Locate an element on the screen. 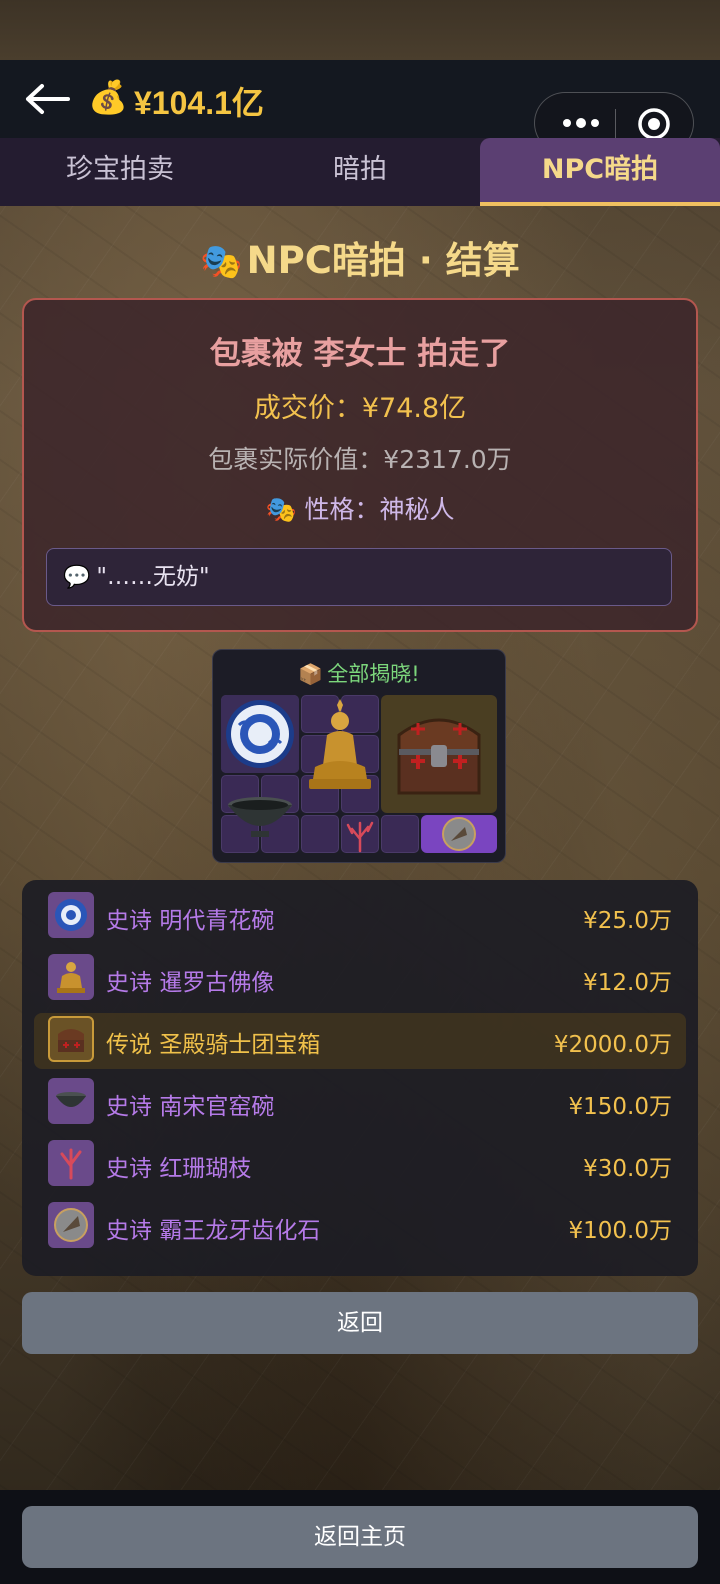 The height and width of the screenshot is (1584, 720). item-price: ¥100.0万 is located at coordinates (620, 1231).